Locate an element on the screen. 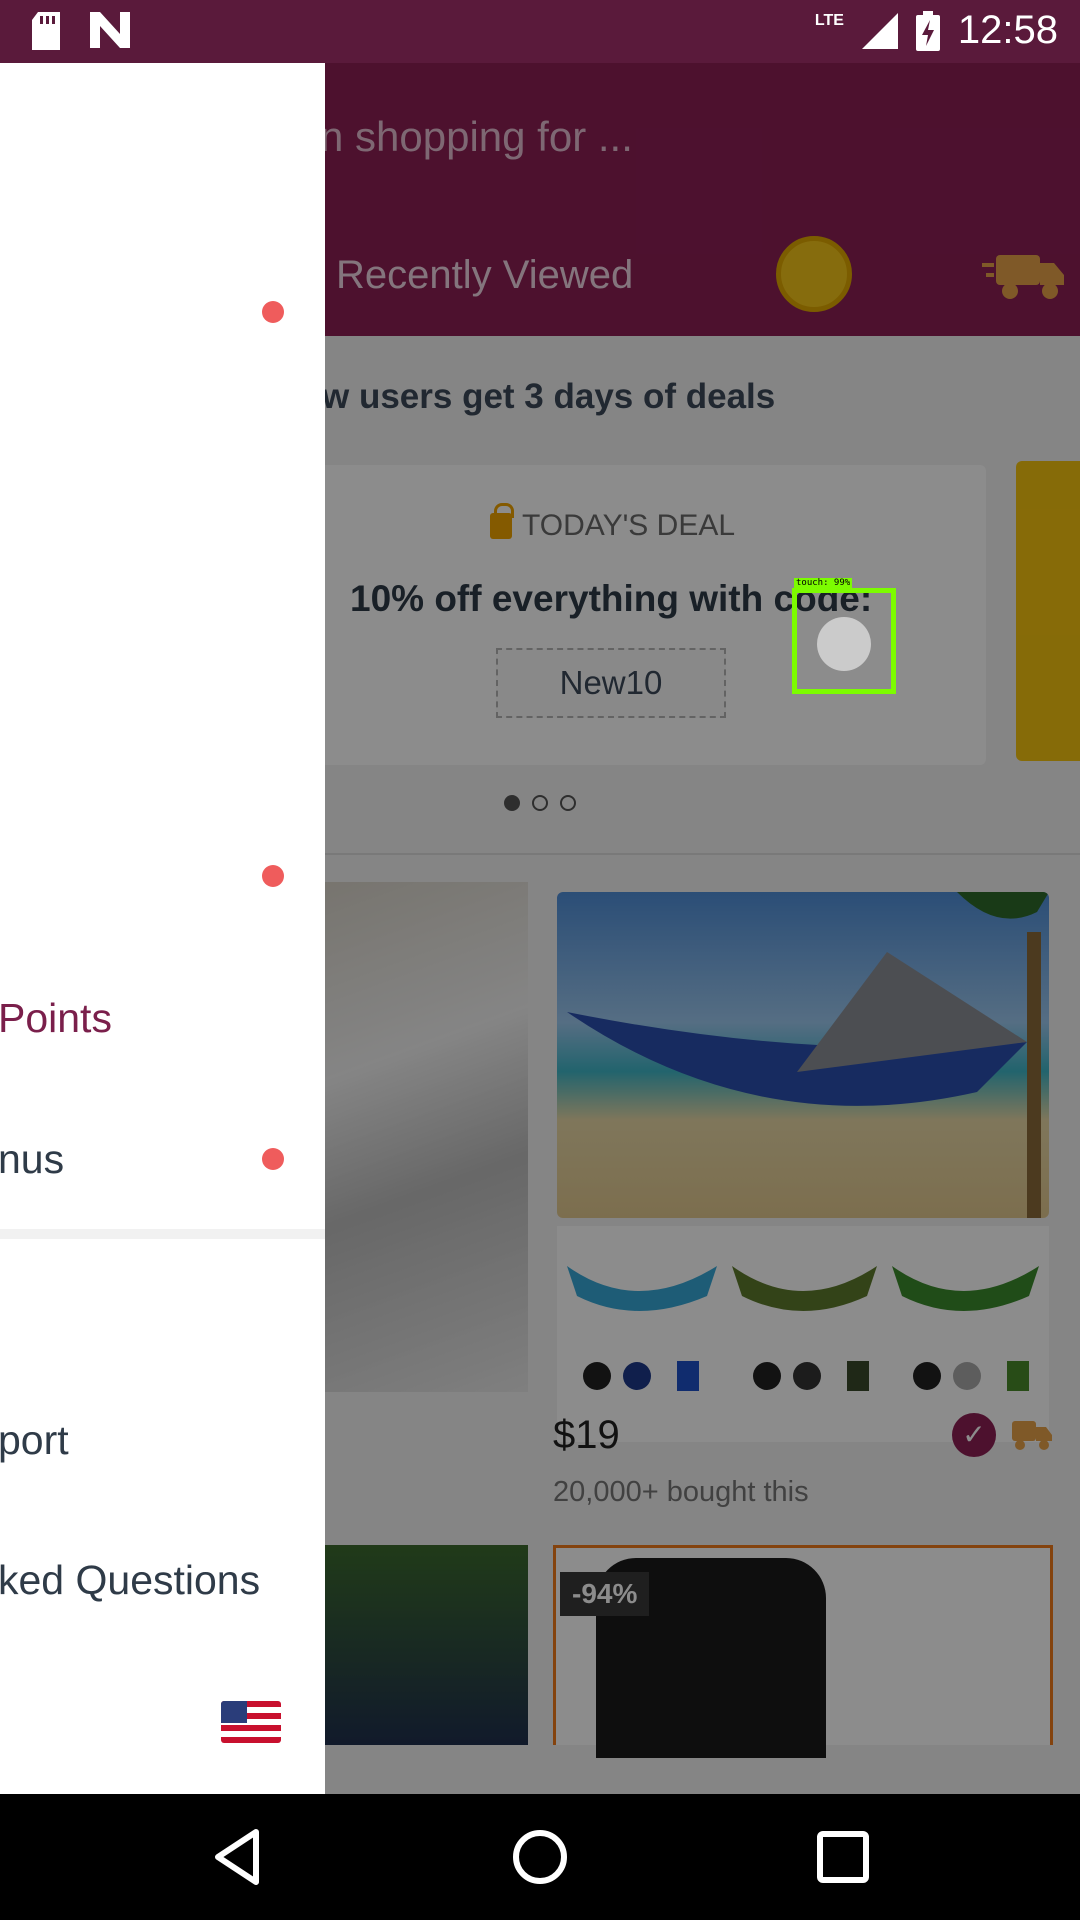  back-icon is located at coordinates (237, 1857).